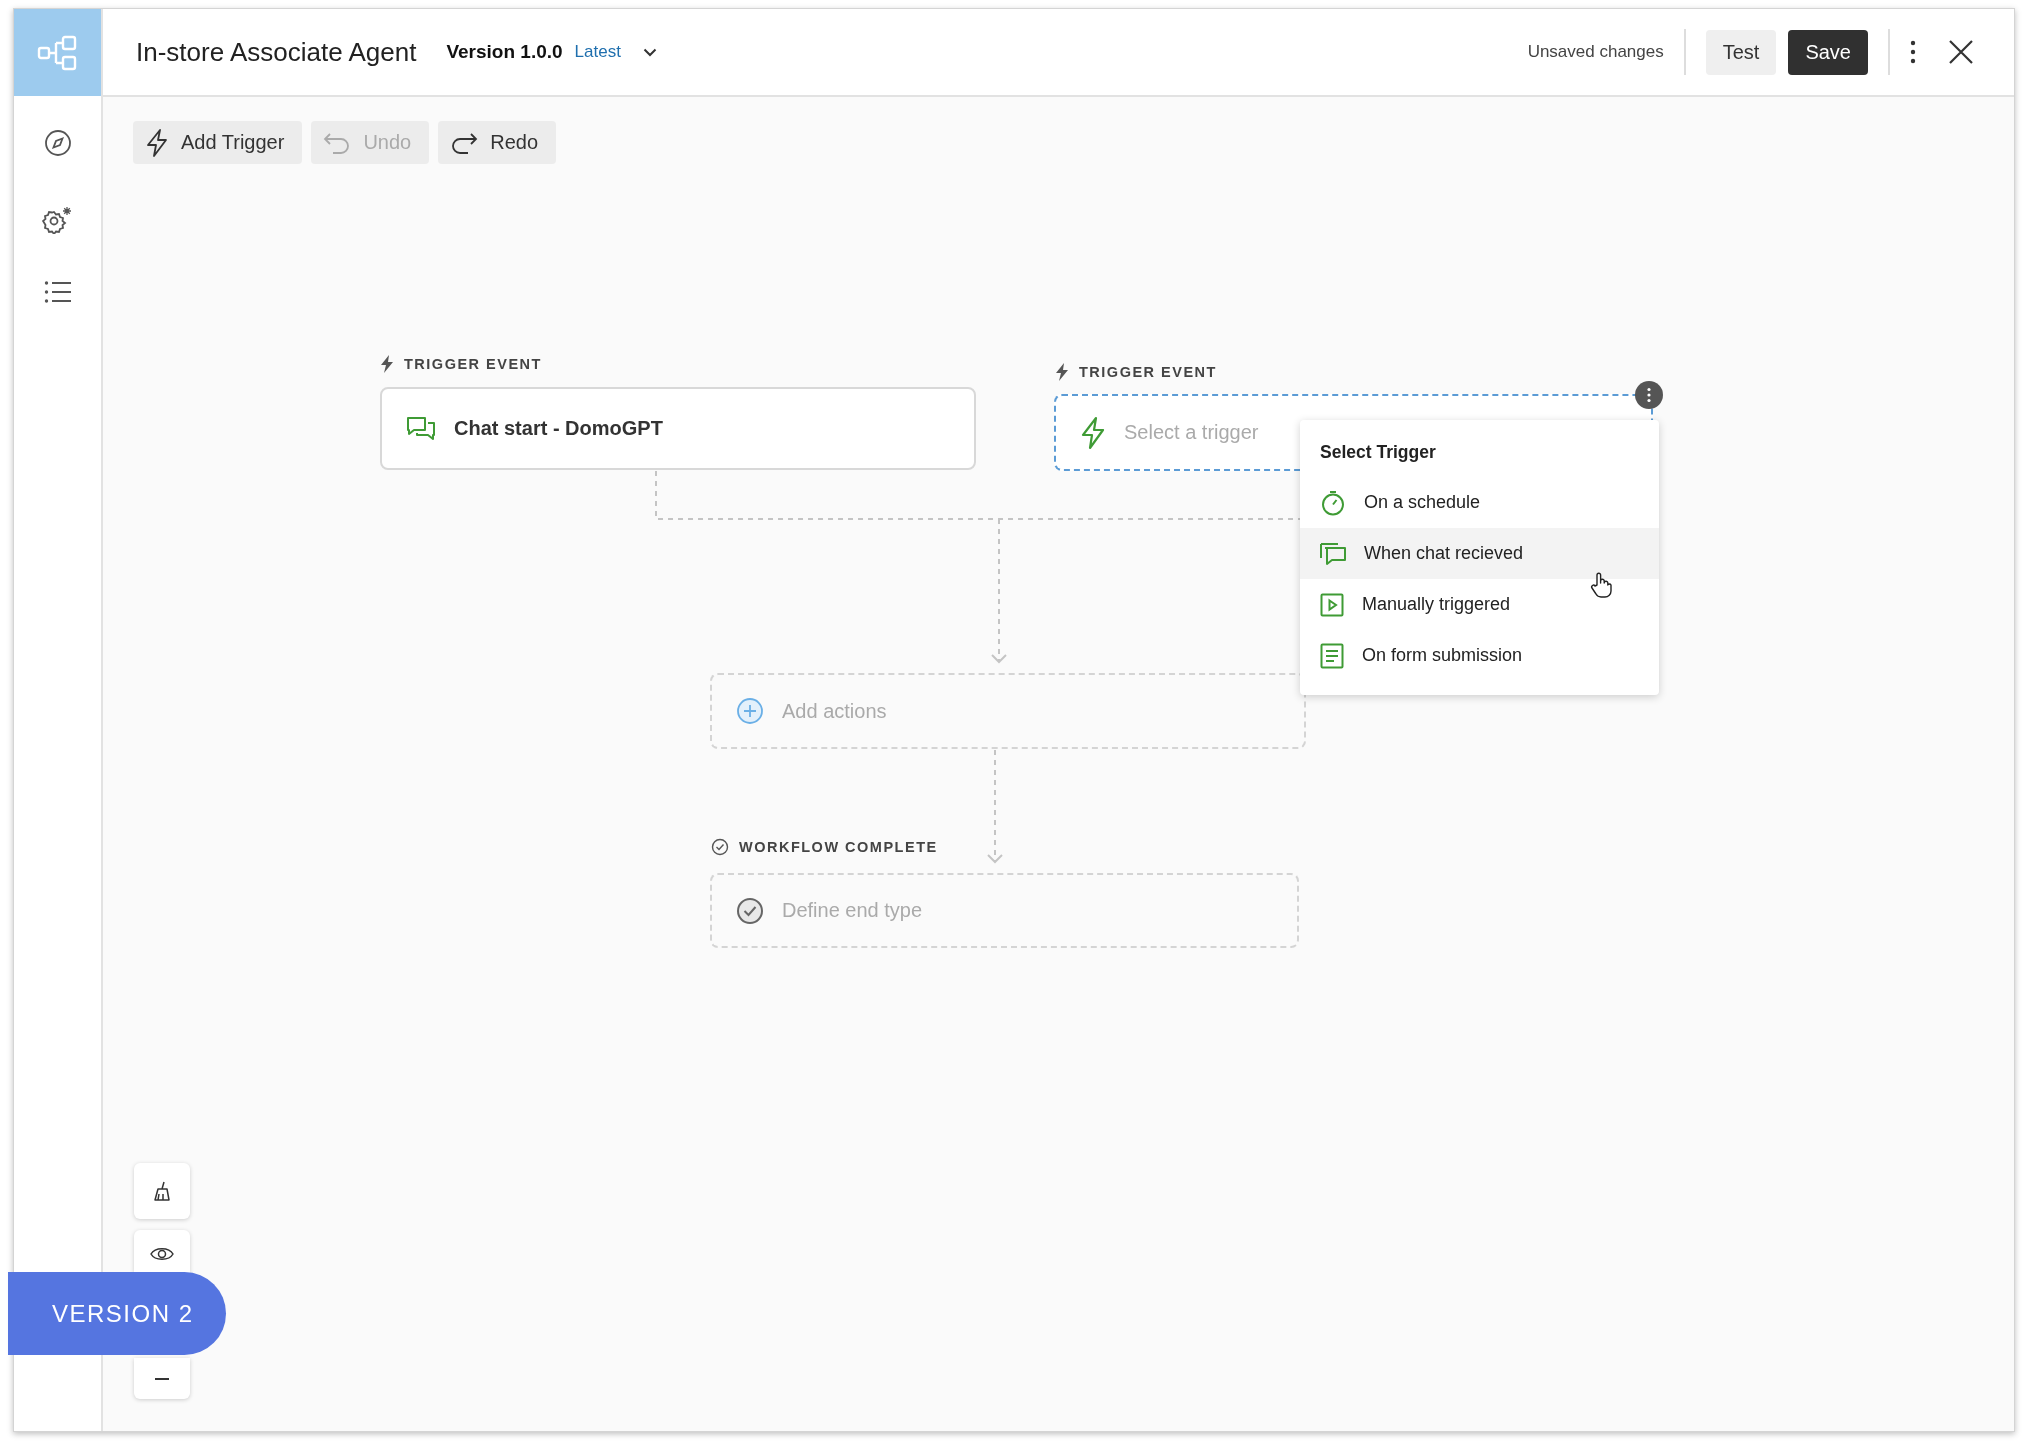 This screenshot has width=2024, height=1442. What do you see at coordinates (1595, 52) in the screenshot?
I see `unsaved-status: Unsaved changes` at bounding box center [1595, 52].